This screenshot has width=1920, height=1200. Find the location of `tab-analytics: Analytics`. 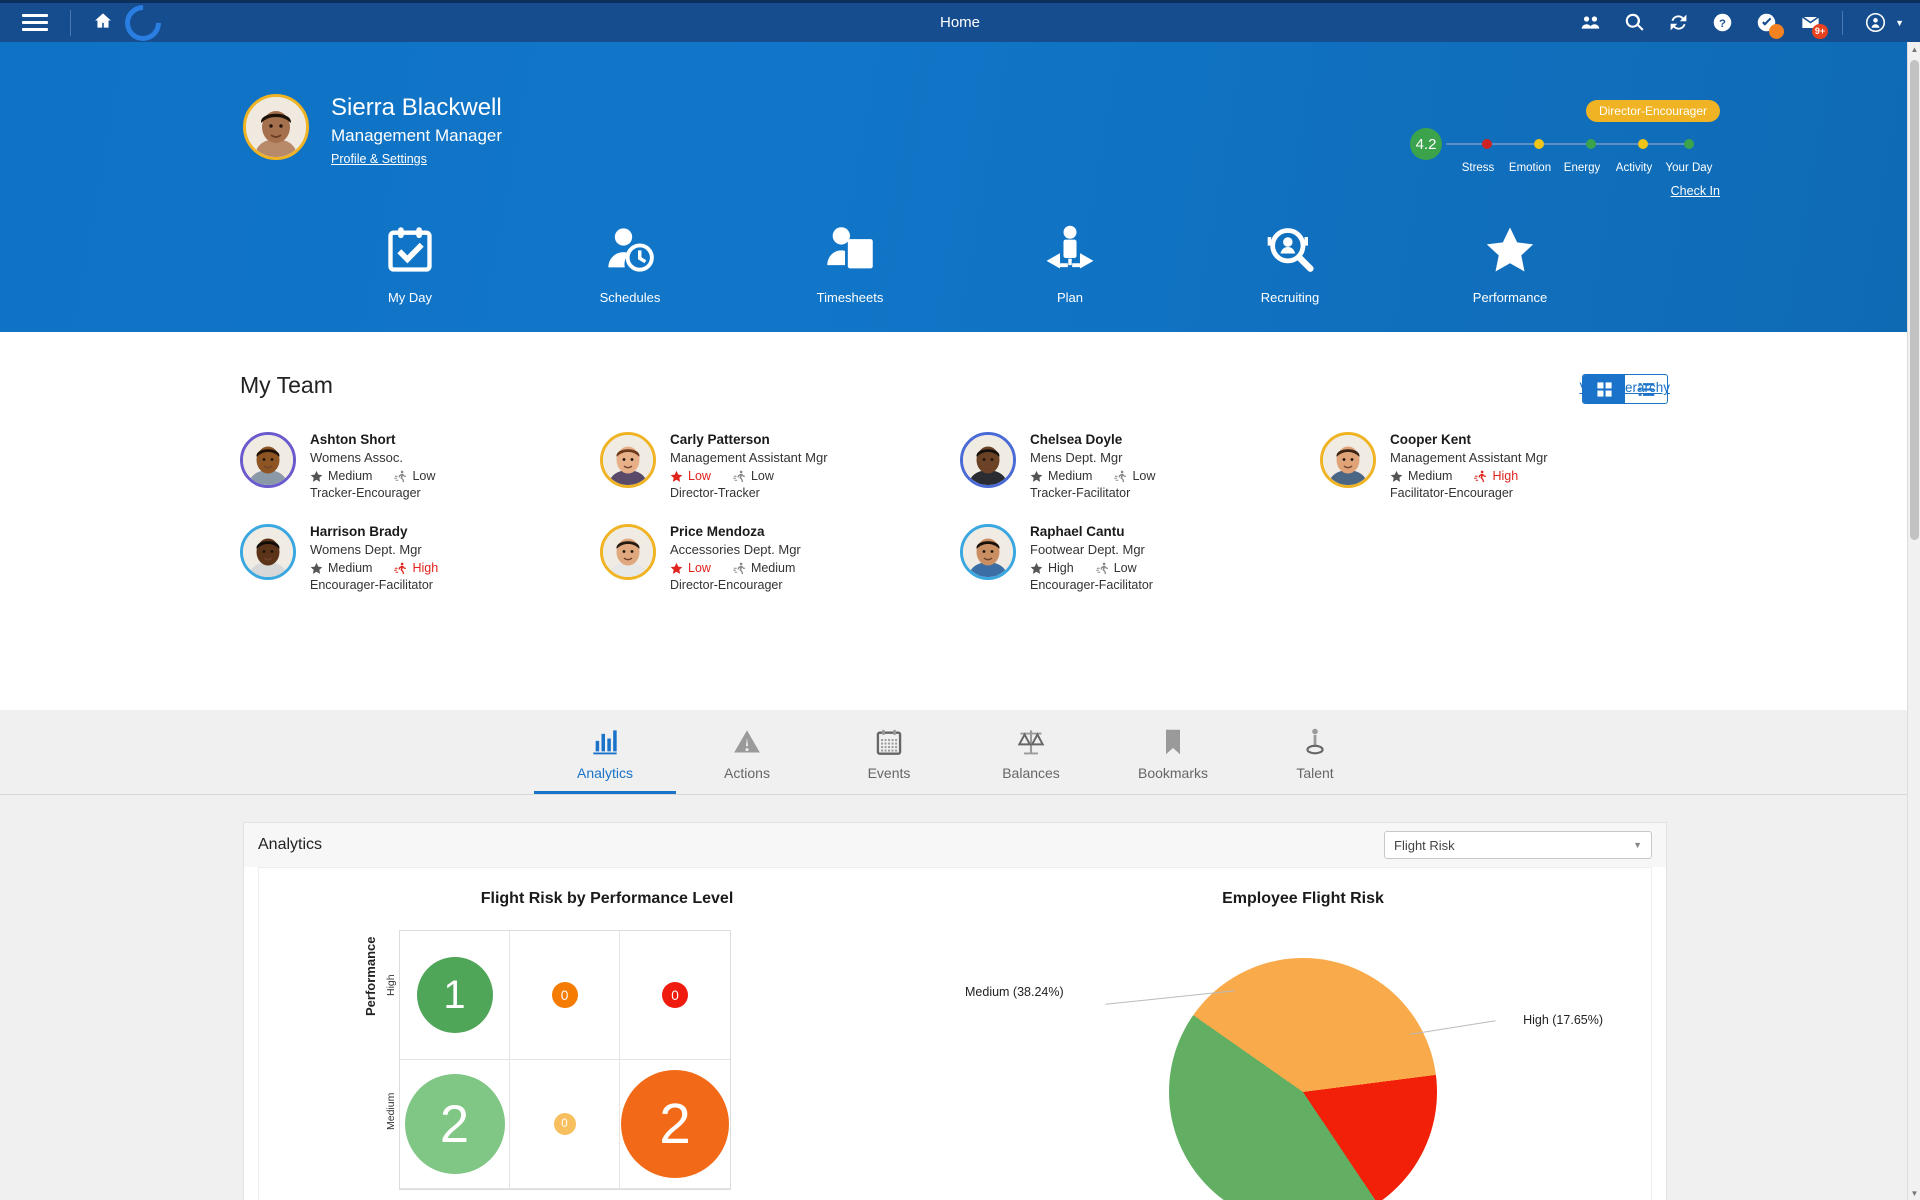

tab-analytics: Analytics is located at coordinates (605, 761).